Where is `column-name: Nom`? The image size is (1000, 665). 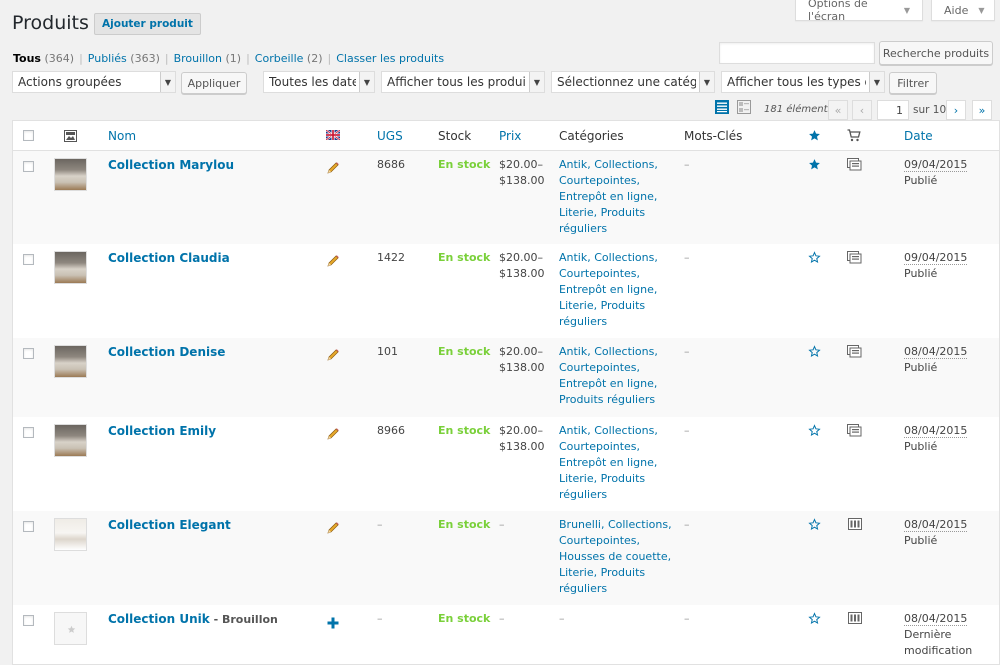
column-name: Nom is located at coordinates (122, 136).